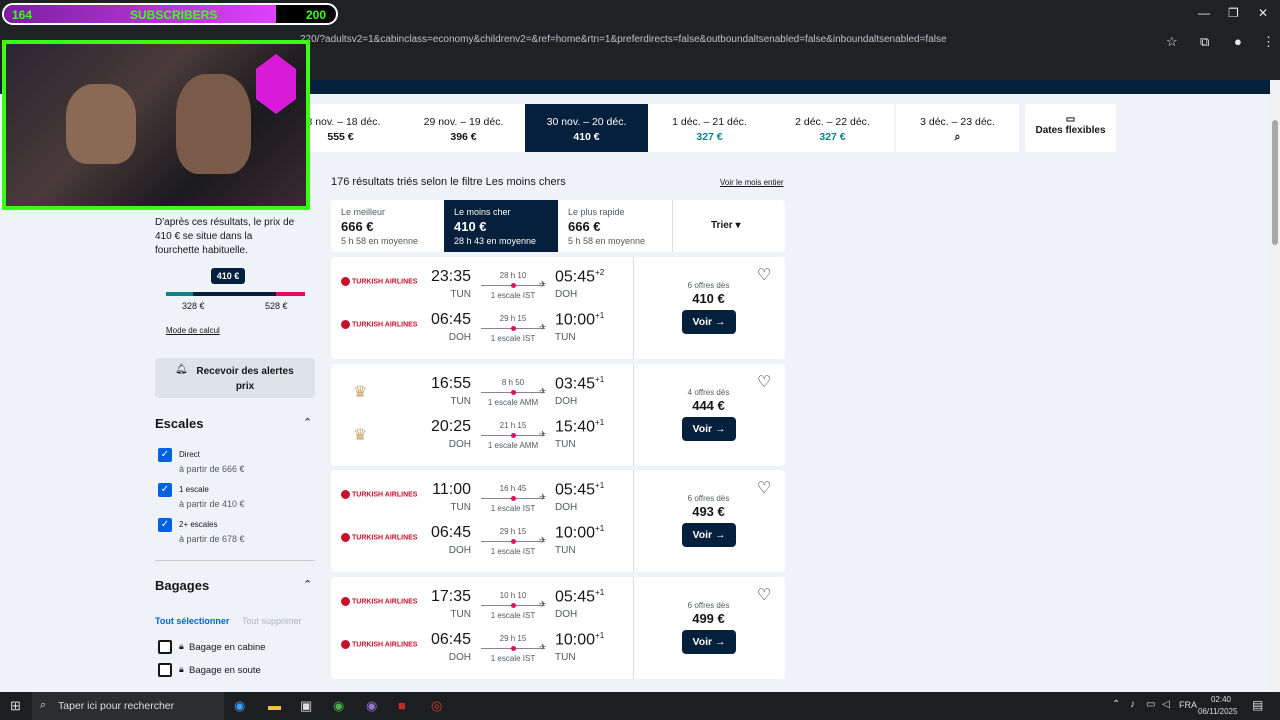 This screenshot has width=1280, height=720. I want to click on date-price: 410 €, so click(586, 137).